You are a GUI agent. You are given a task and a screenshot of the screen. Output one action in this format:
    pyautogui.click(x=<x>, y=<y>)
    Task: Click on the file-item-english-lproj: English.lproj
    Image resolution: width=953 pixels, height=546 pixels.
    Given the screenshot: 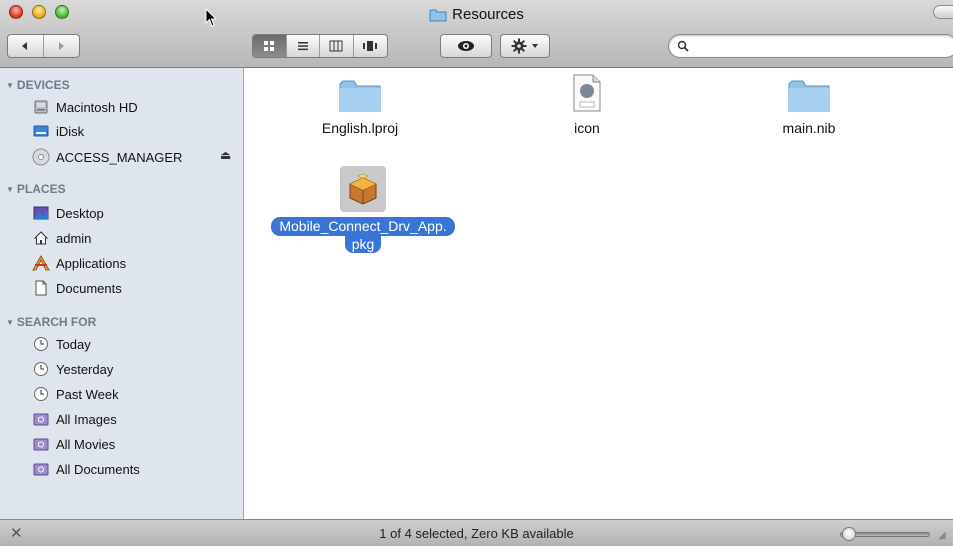 What is the action you would take?
    pyautogui.click(x=360, y=107)
    